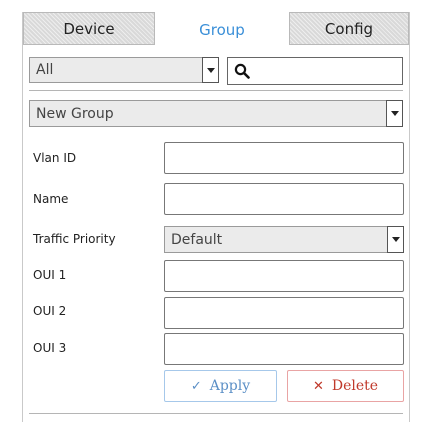  Describe the element at coordinates (50, 275) in the screenshot. I see `oui1-label: OUI 1` at that location.